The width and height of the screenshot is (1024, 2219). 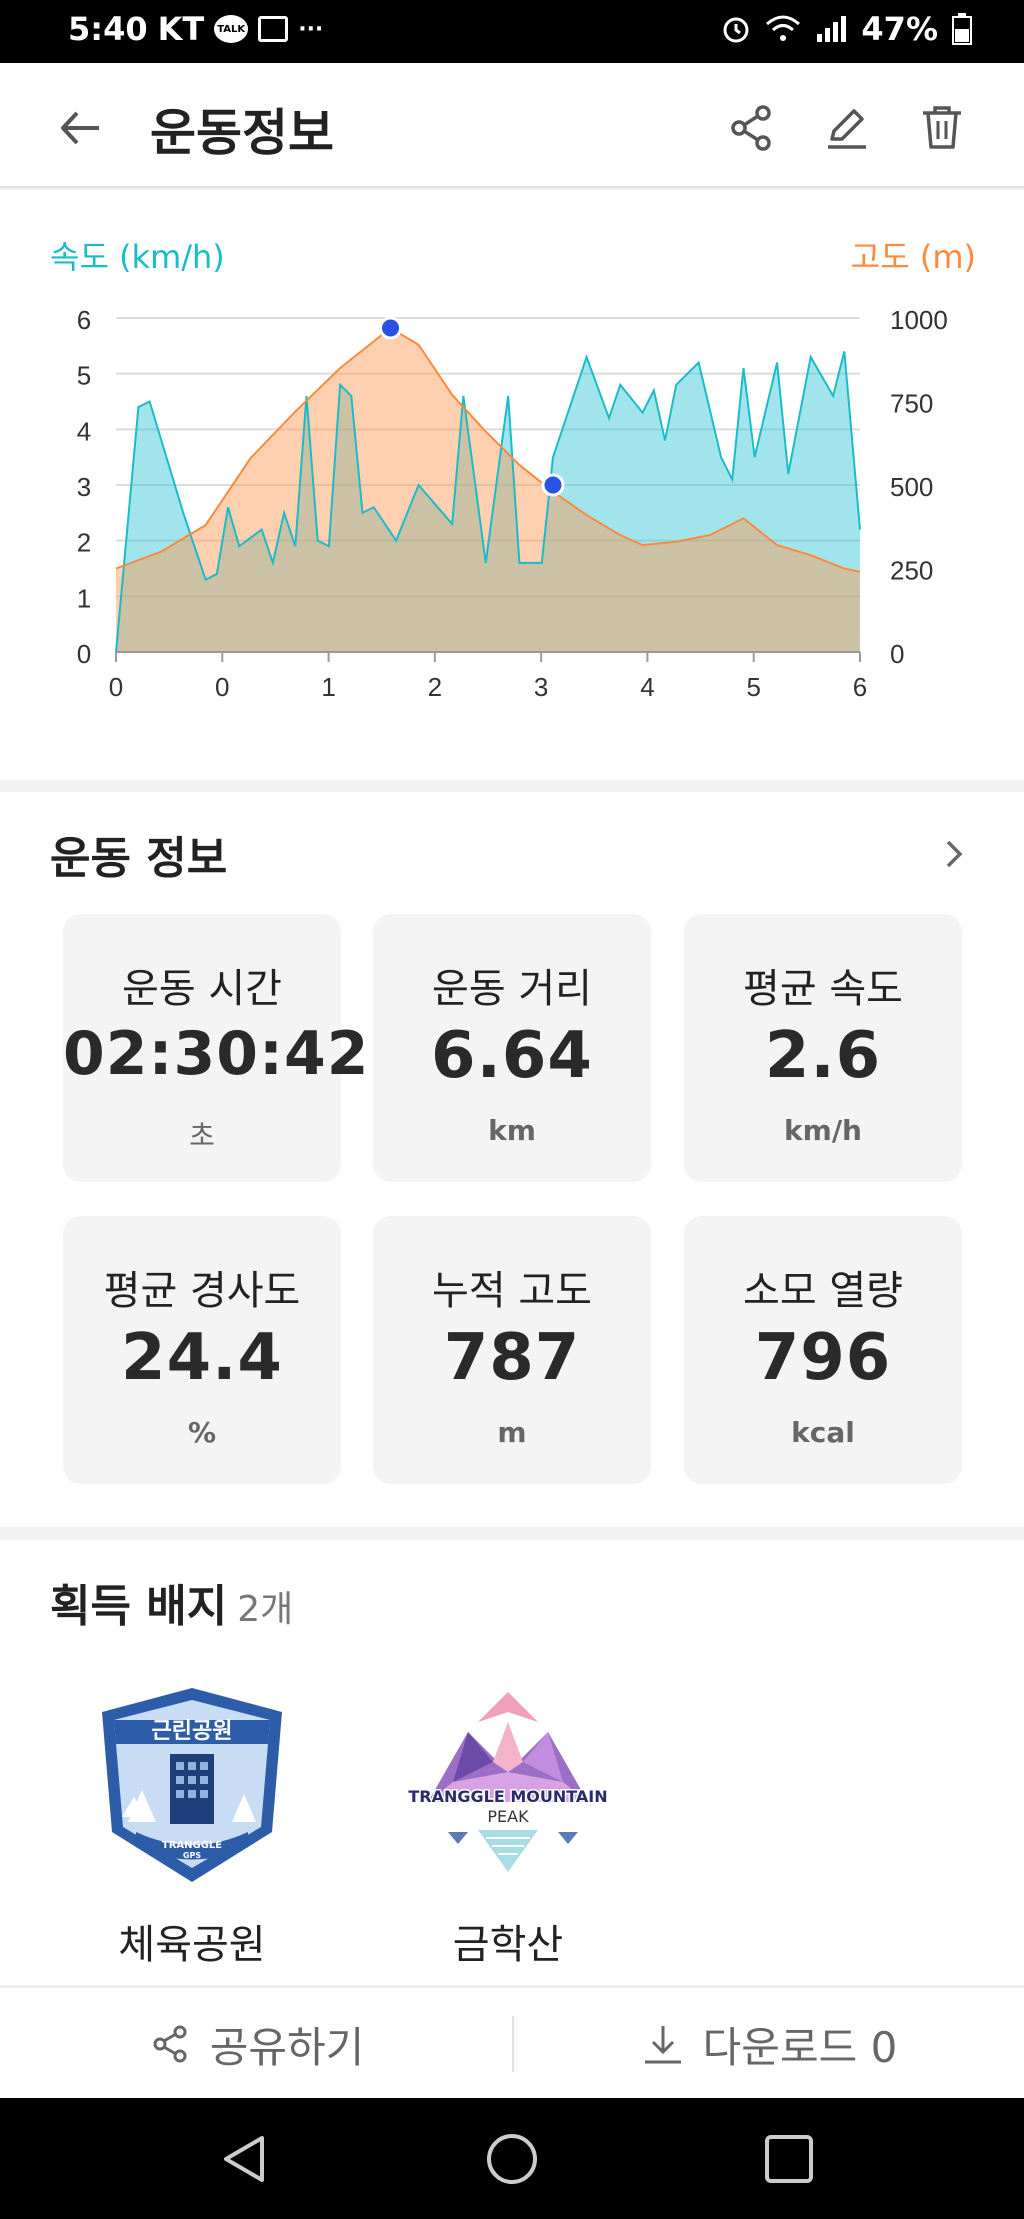 What do you see at coordinates (192, 1845) in the screenshot?
I see `badge-emblem-sub: TRANGGLE` at bounding box center [192, 1845].